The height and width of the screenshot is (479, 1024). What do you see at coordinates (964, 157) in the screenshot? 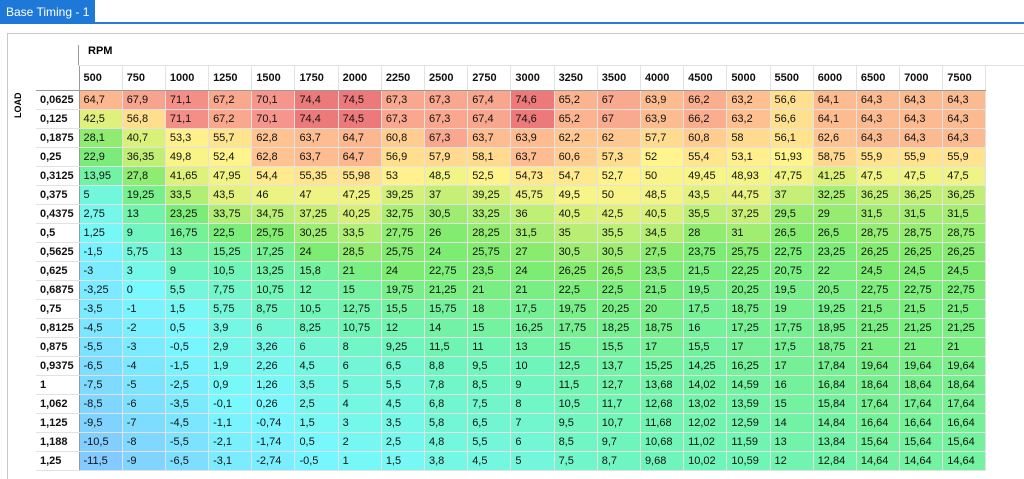
I see `timing-cell: 55,9` at bounding box center [964, 157].